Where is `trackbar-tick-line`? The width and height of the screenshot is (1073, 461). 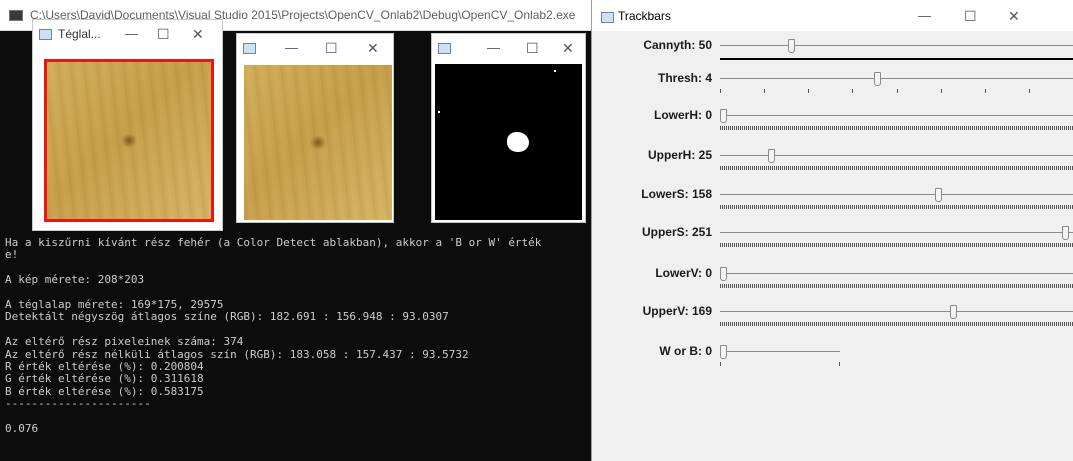
trackbar-tick-line is located at coordinates (896, 59).